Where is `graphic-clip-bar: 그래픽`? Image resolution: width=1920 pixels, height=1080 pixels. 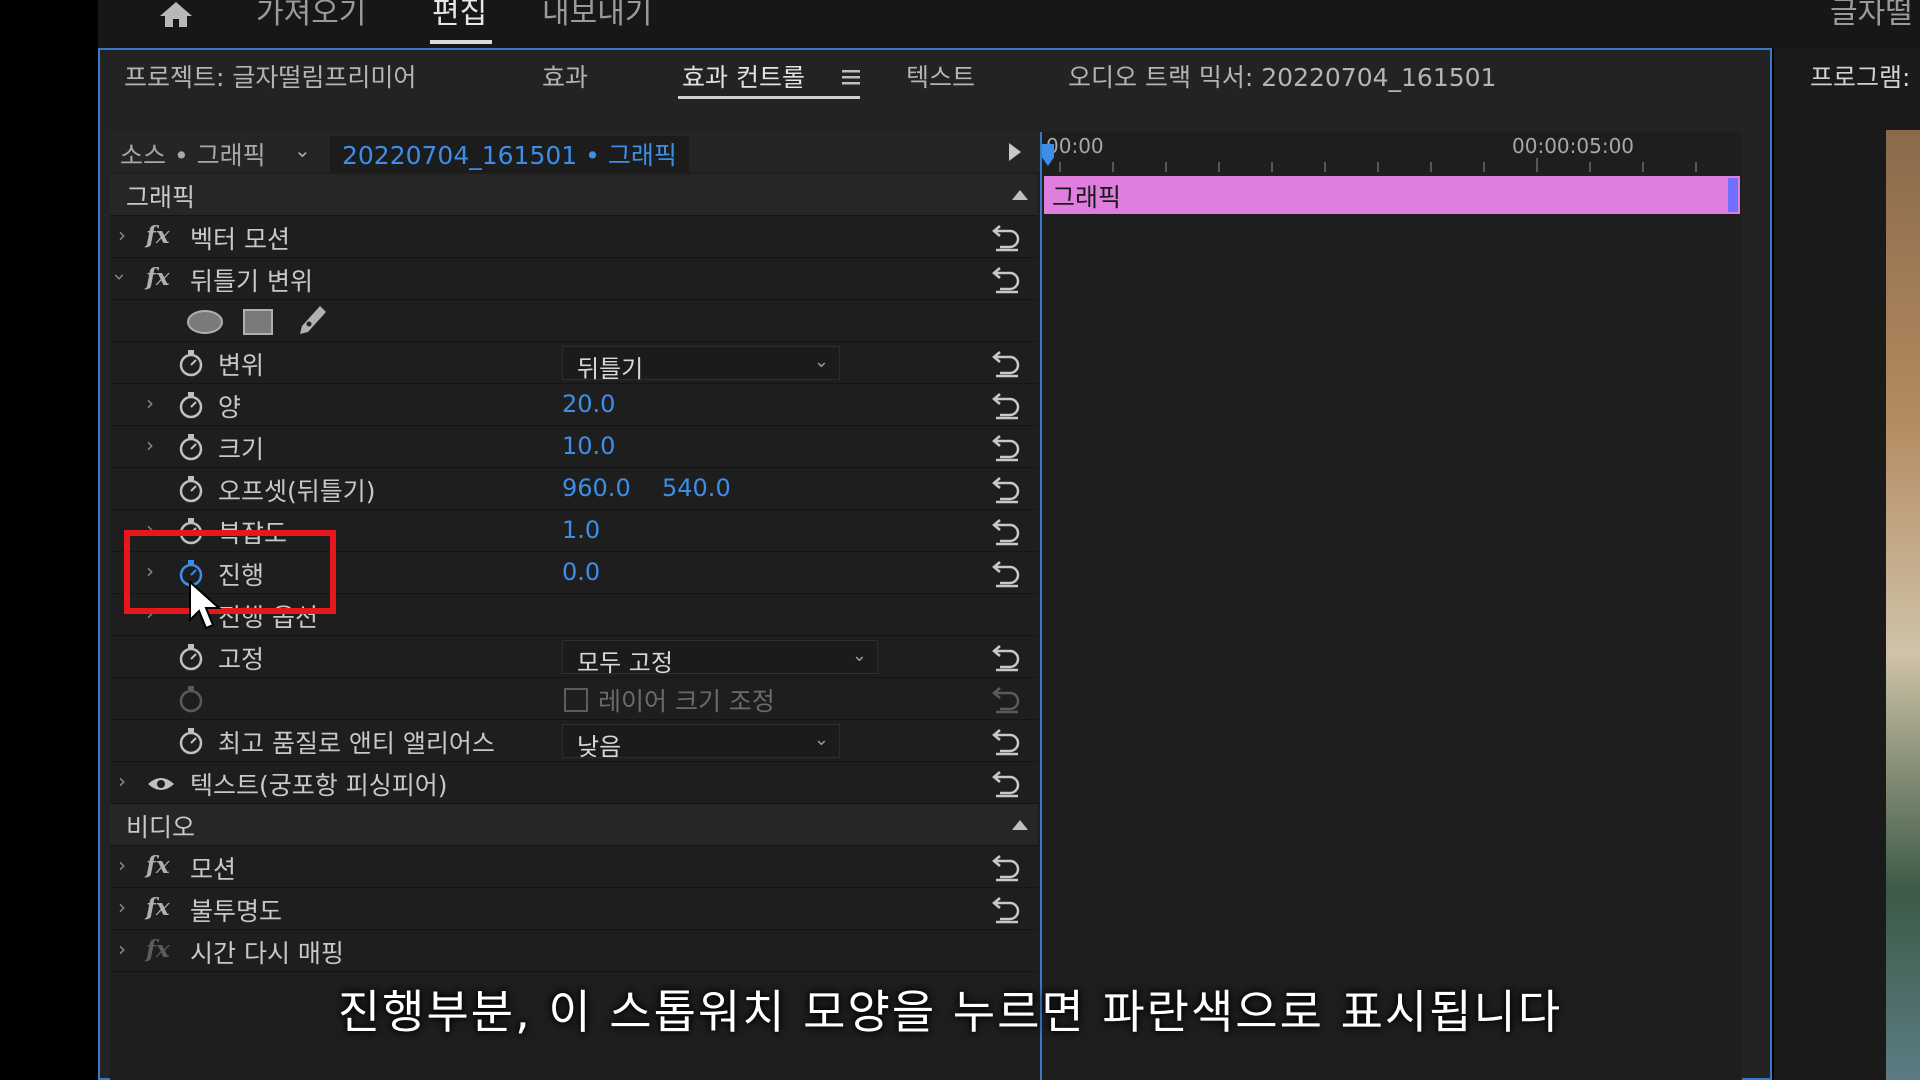
graphic-clip-bar: 그래픽 is located at coordinates (1392, 195).